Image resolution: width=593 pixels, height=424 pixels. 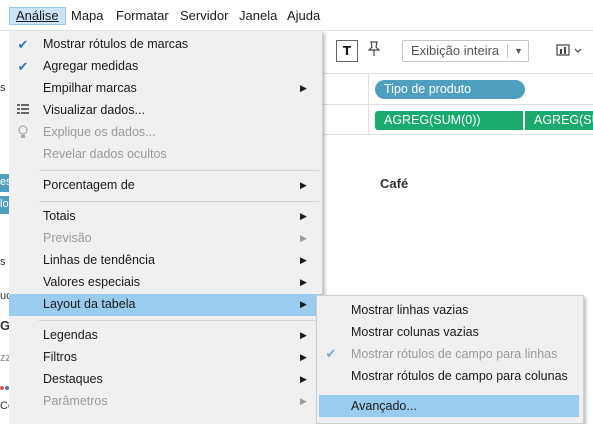 I want to click on menu-item-legends: Legendas ▶, so click(x=165, y=336).